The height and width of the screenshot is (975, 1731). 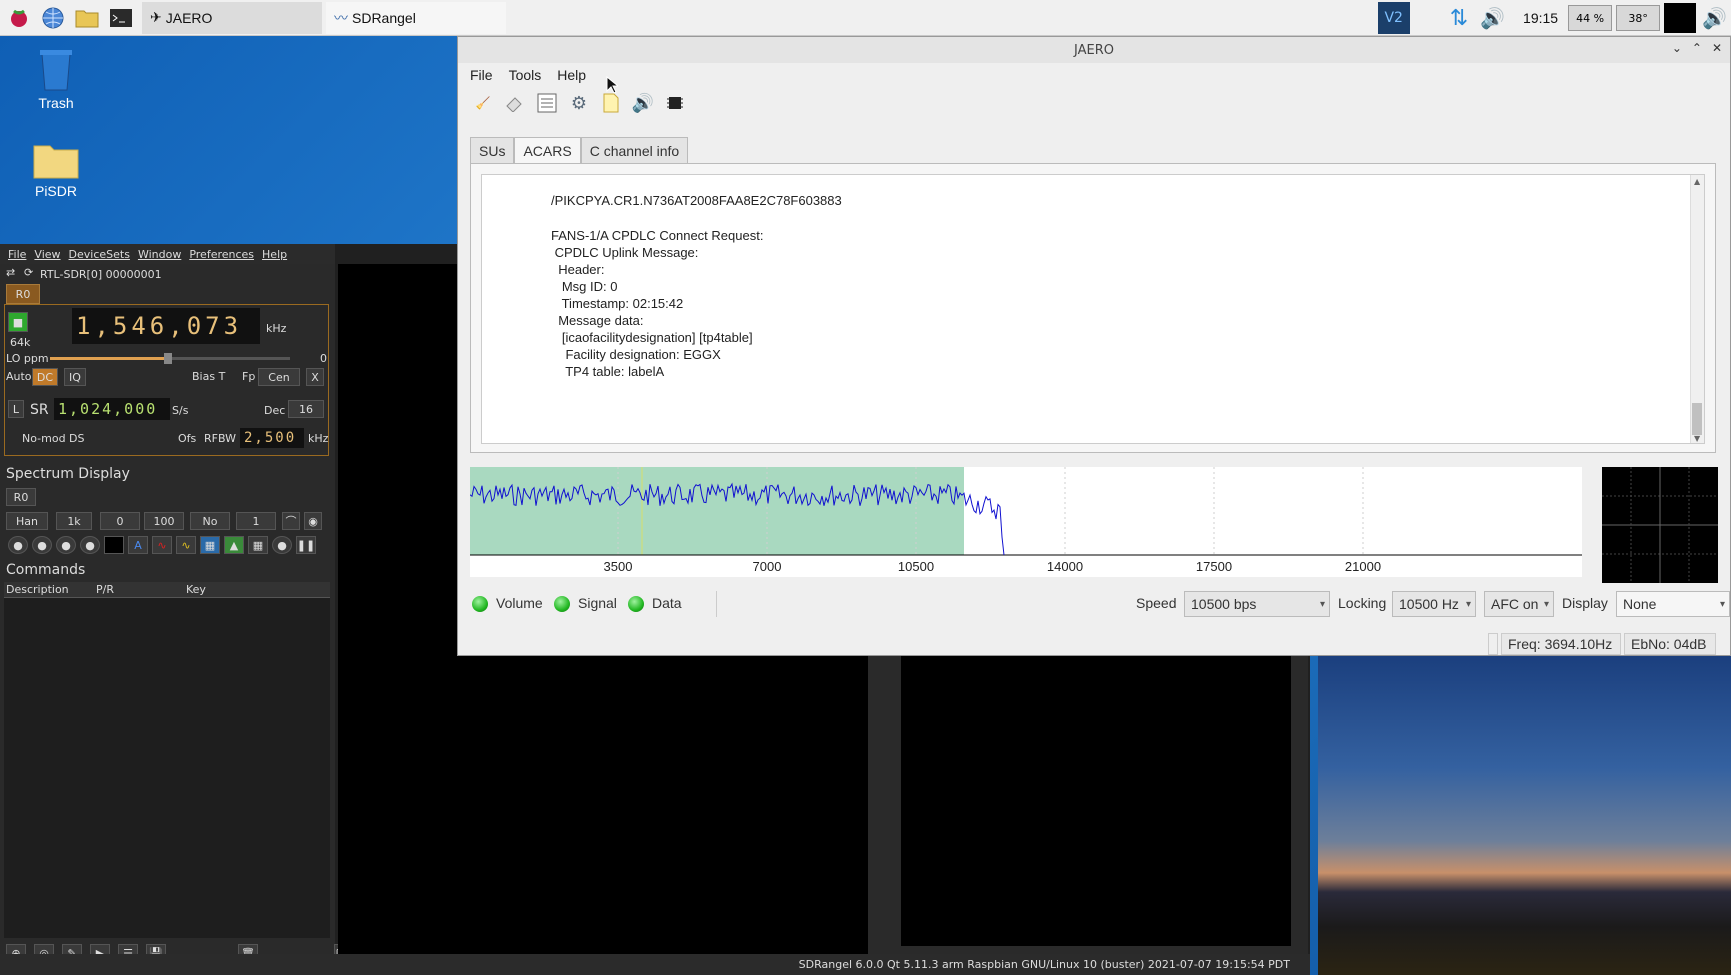 I want to click on sdr-menu-devicesets: DeviceSets, so click(x=99, y=254).